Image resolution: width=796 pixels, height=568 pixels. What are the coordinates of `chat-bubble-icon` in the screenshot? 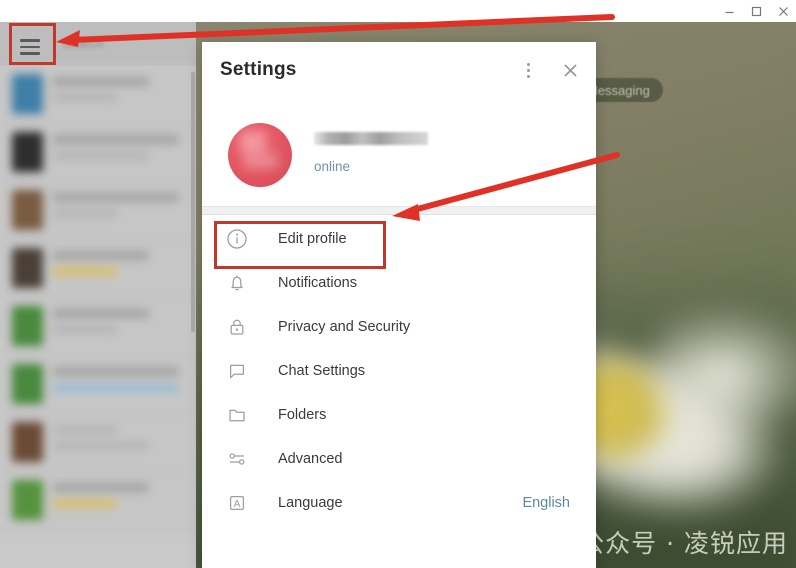 It's located at (237, 371).